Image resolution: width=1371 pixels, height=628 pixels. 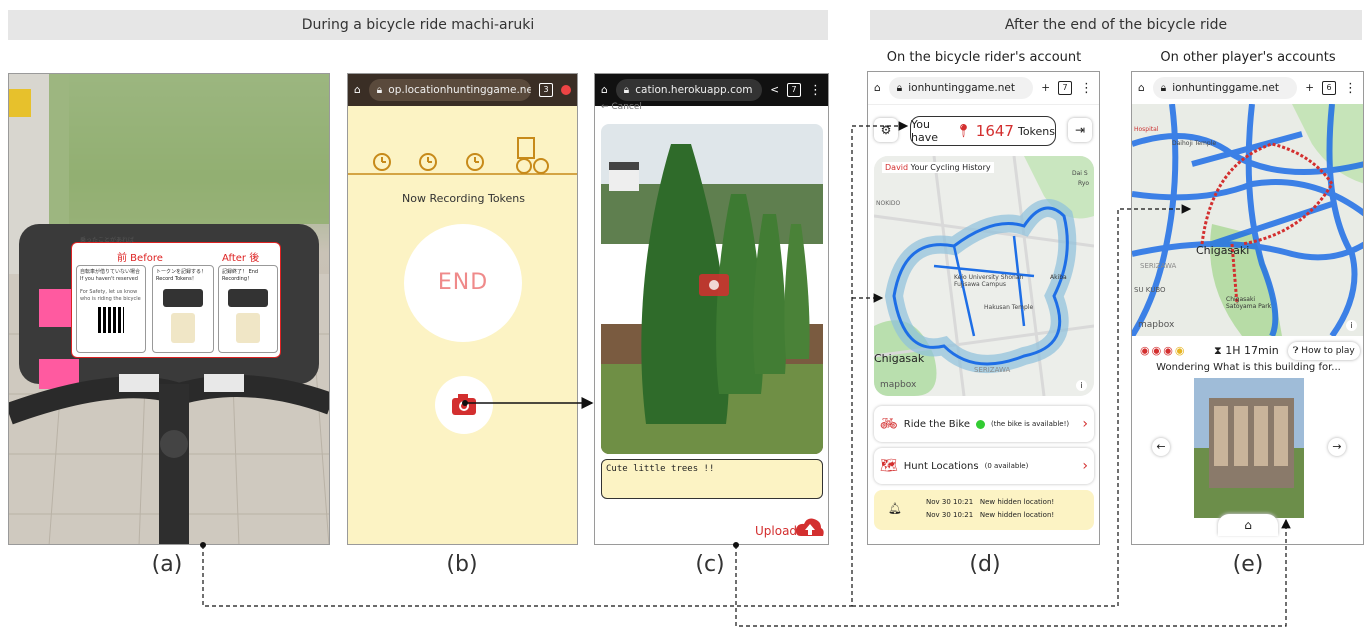 What do you see at coordinates (621, 107) in the screenshot?
I see `cancel-link: ← Cancel` at bounding box center [621, 107].